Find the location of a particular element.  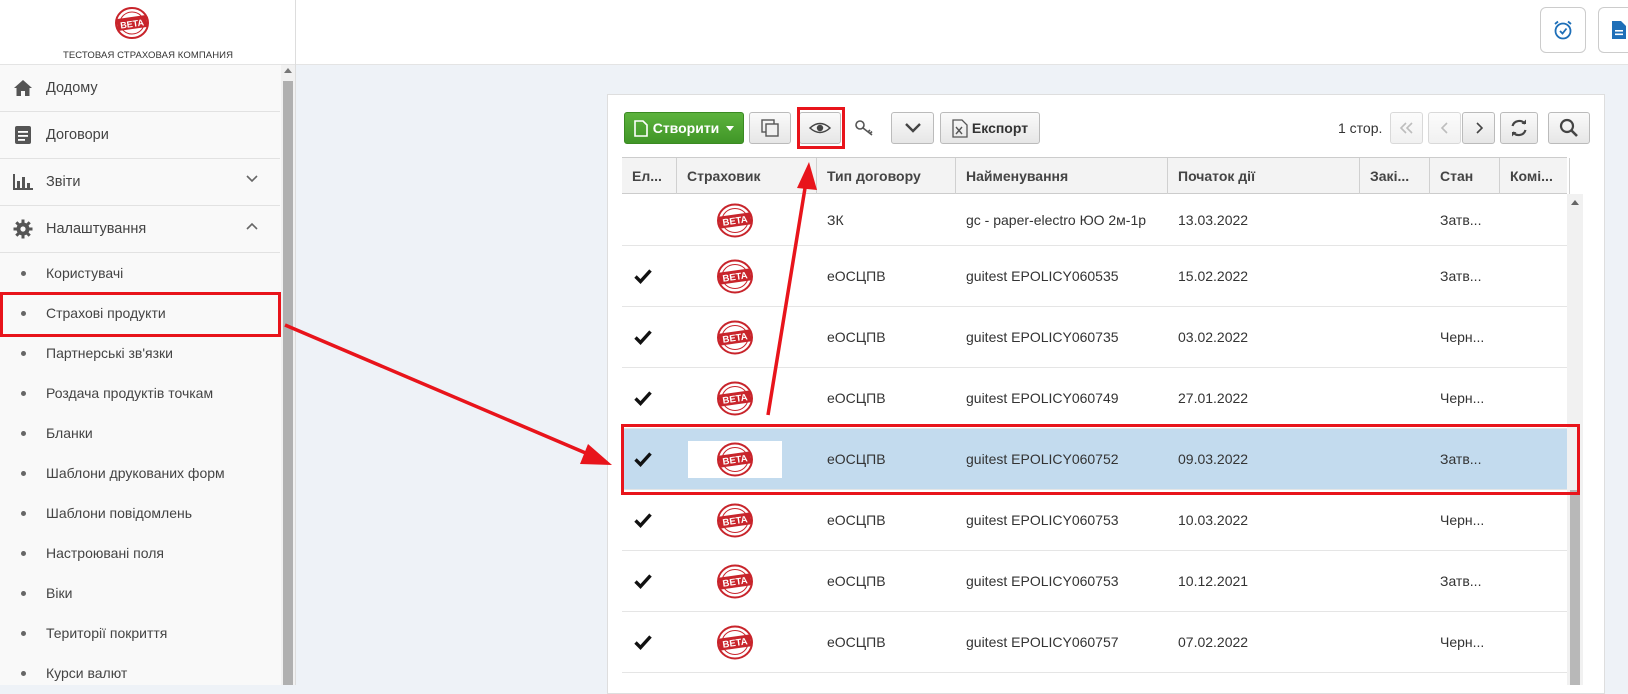

annotation-highlight-selected-row is located at coordinates (1100, 459).